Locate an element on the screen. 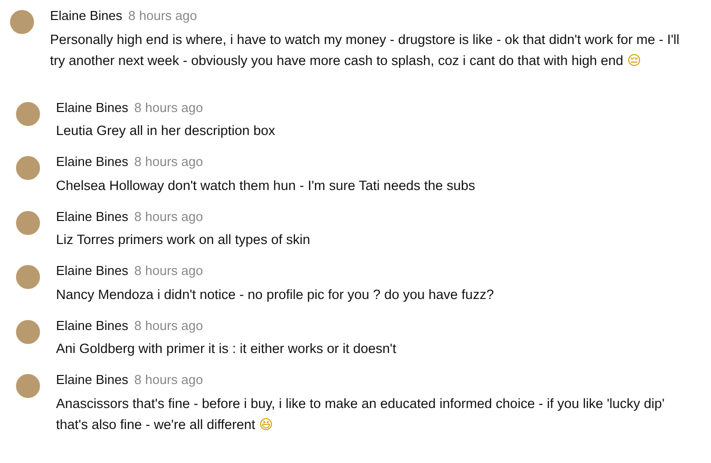 Image resolution: width=711 pixels, height=463 pixels. comment-text: Liz Torres primers work on all types of skin is located at coordinates (184, 240).